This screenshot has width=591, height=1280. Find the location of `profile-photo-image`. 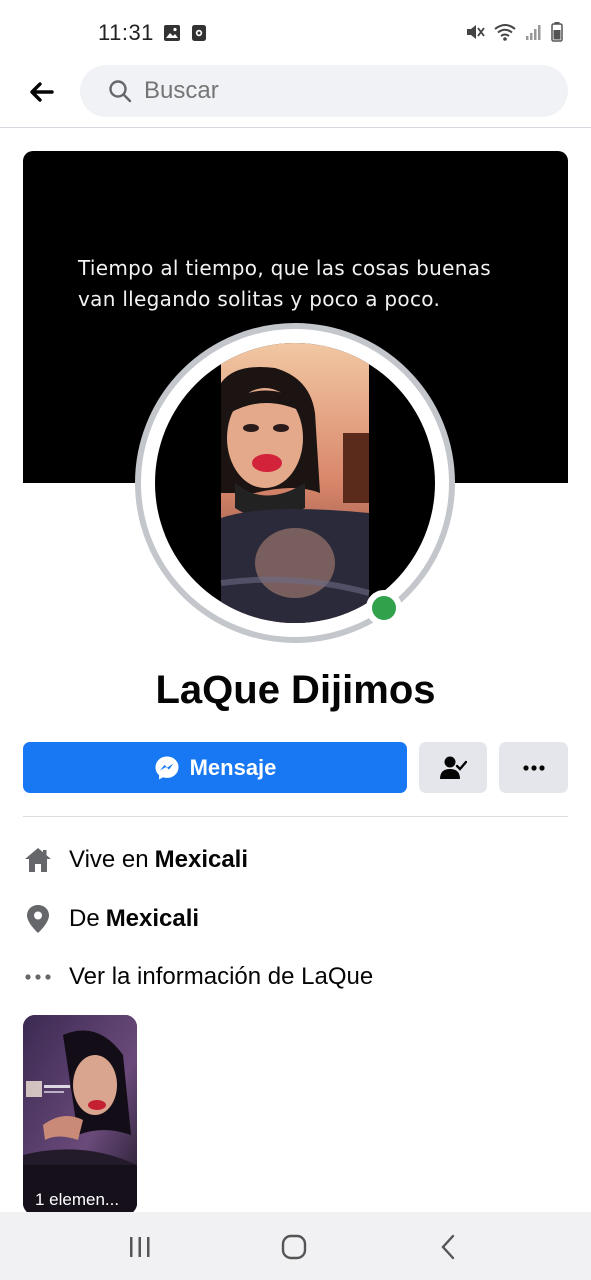

profile-photo-image is located at coordinates (295, 483).